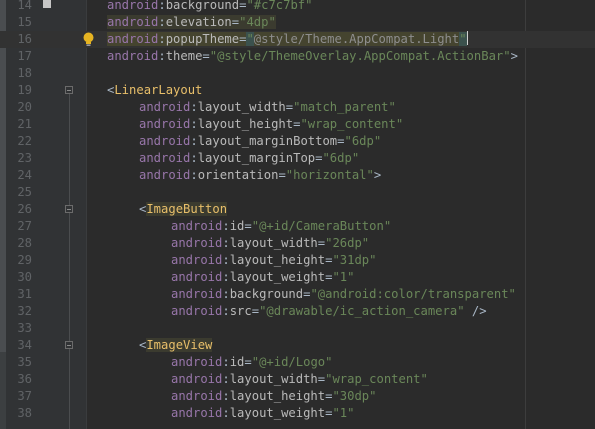  I want to click on code-text: android:layout_height="30dp", so click(273, 396).